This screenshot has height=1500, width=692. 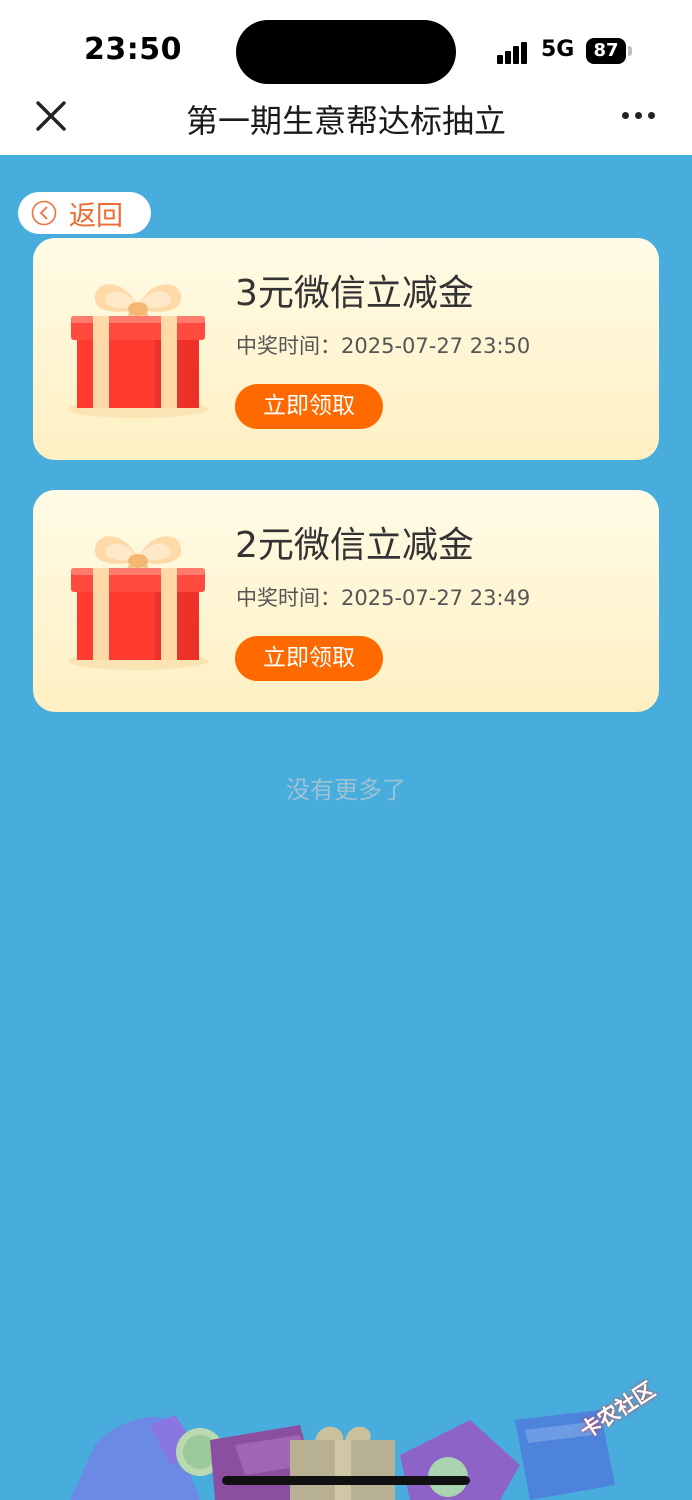 I want to click on home-indicator, so click(x=346, y=1480).